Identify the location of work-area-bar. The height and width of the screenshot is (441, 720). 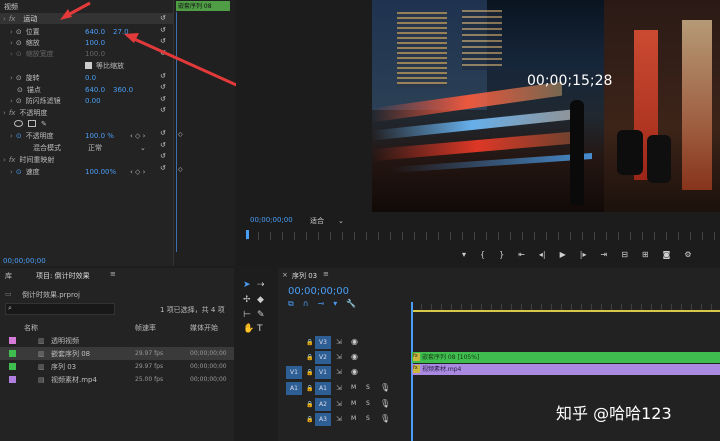
(565, 311).